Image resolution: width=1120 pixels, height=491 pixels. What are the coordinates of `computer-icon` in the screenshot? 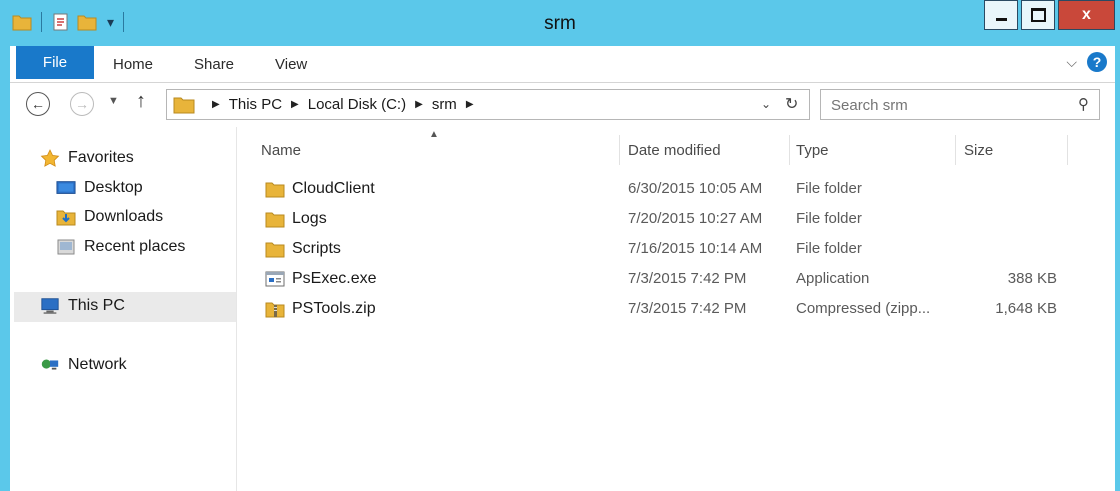 It's located at (50, 306).